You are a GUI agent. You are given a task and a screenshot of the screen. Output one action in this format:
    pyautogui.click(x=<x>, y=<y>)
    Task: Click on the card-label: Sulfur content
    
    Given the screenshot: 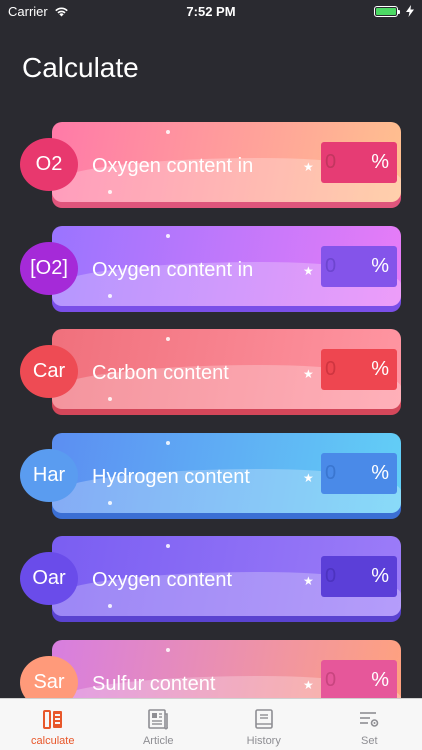 What is the action you would take?
    pyautogui.click(x=154, y=683)
    